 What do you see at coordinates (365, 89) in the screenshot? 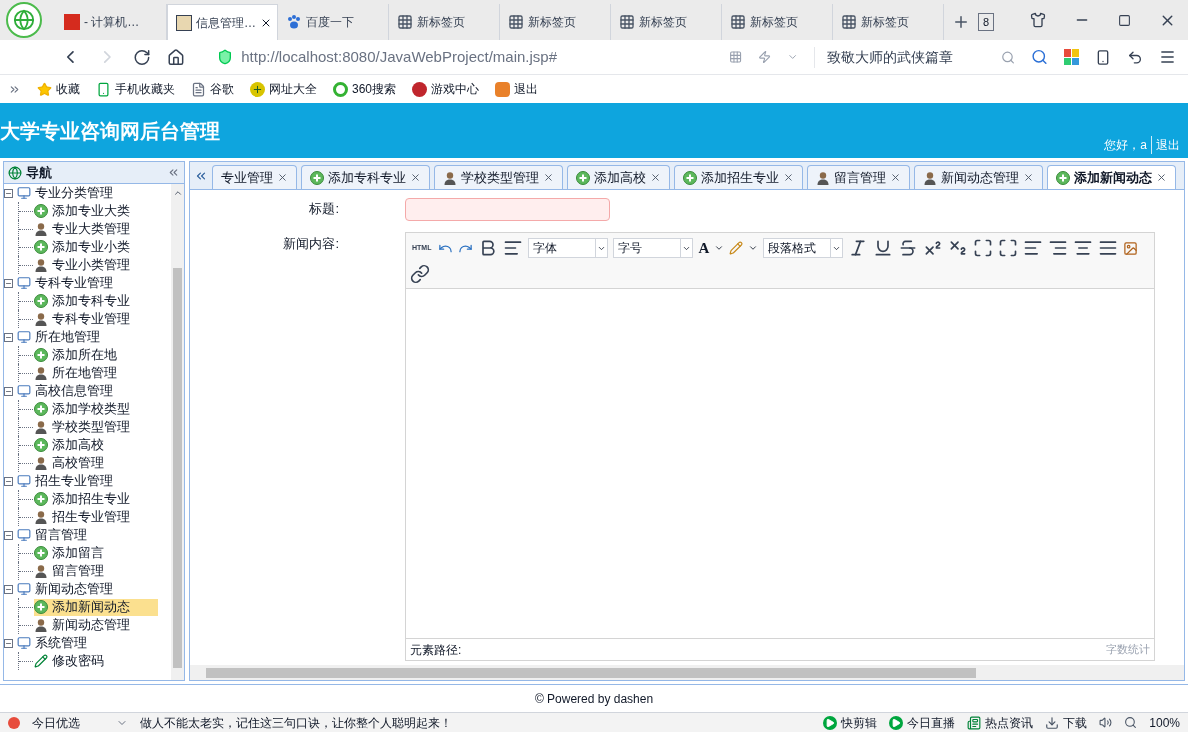
I see `bookmark-link: 360搜索` at bounding box center [365, 89].